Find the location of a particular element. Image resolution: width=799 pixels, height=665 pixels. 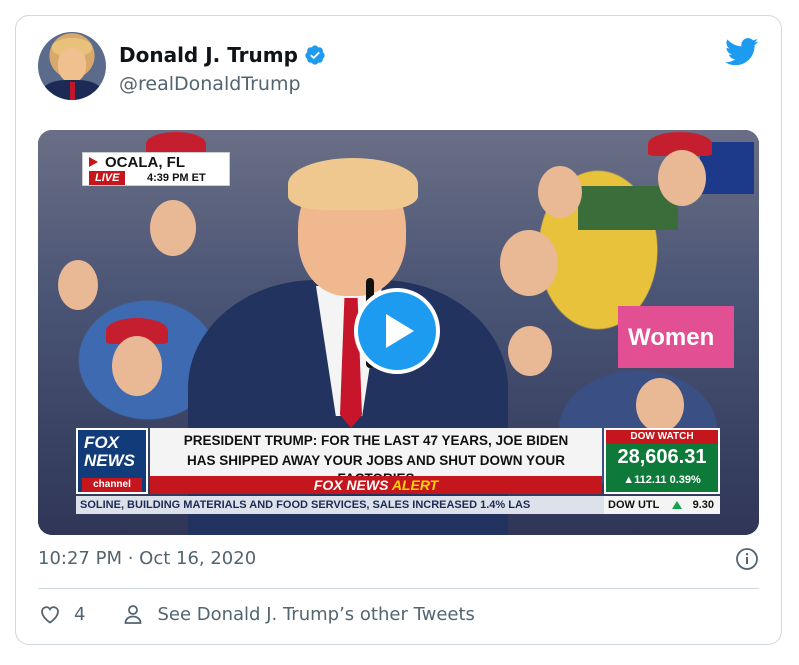

fox-logo-line: channel is located at coordinates (112, 485).